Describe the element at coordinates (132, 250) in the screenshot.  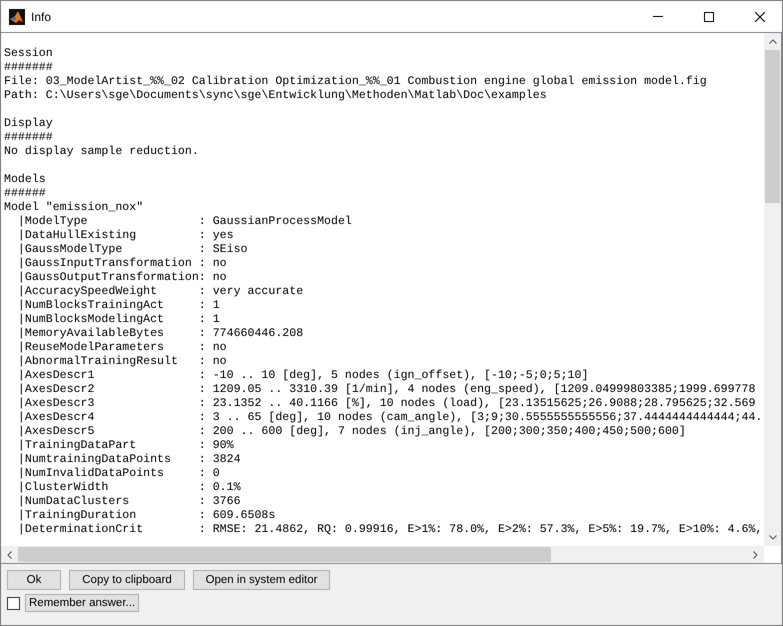
I see `text-line: |GaussModelType : SEiso` at that location.